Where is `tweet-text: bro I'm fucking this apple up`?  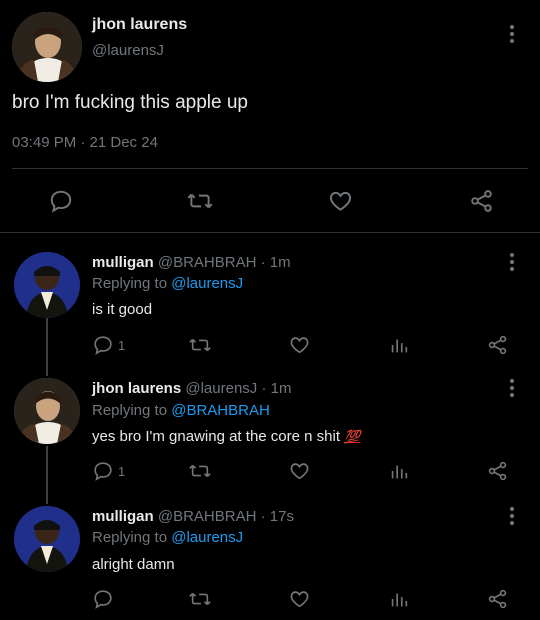 tweet-text: bro I'm fucking this apple up is located at coordinates (130, 102).